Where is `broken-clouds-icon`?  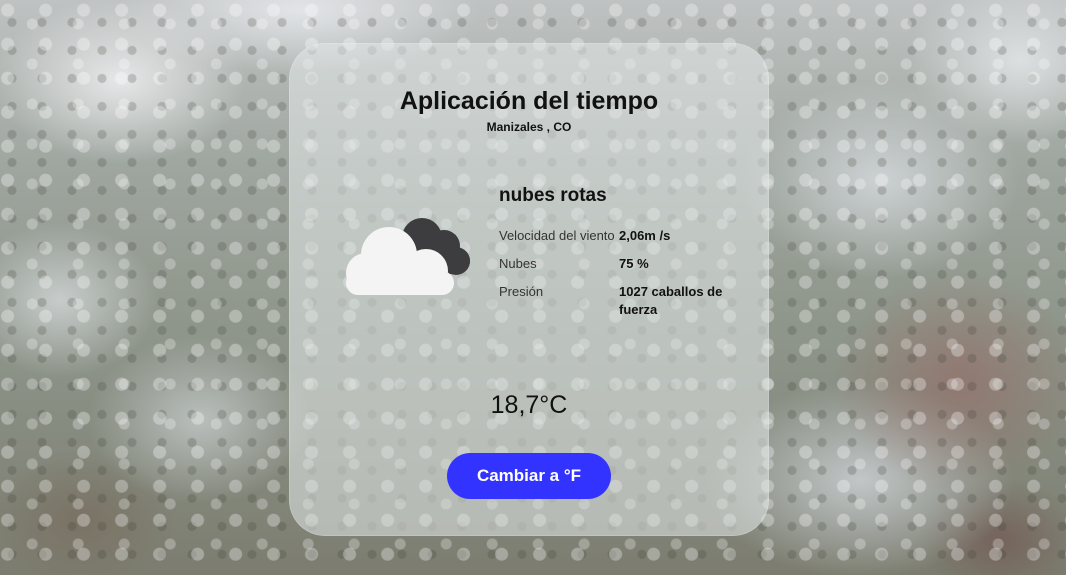 broken-clouds-icon is located at coordinates (409, 258).